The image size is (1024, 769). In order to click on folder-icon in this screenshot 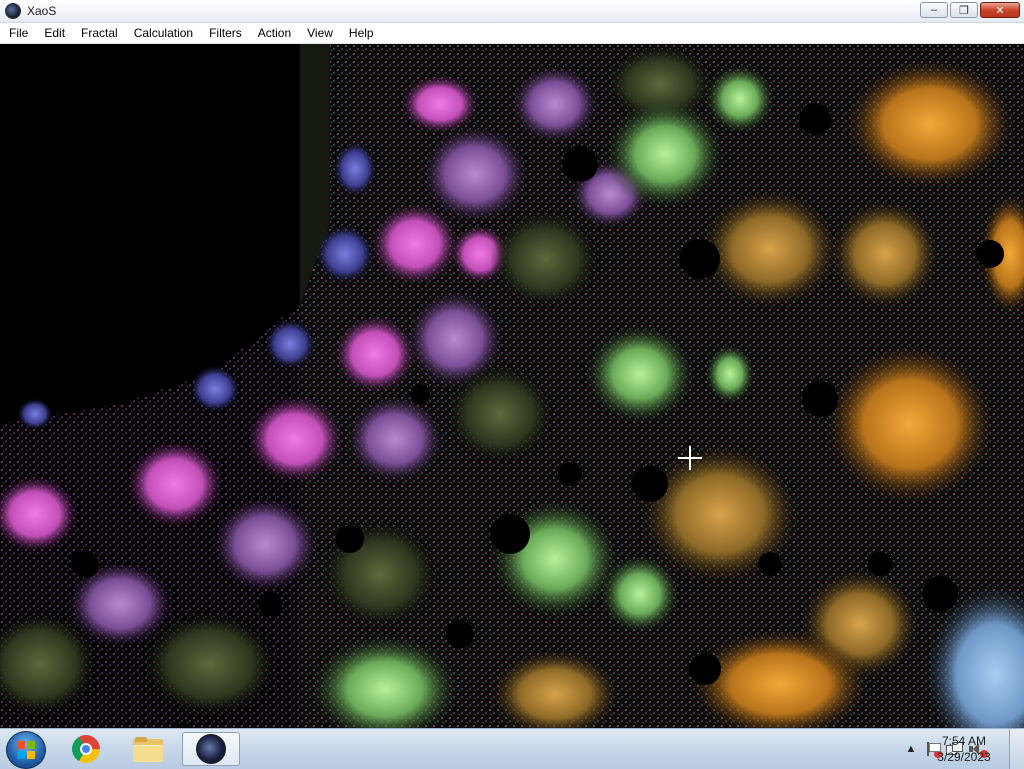, I will do `click(148, 749)`.